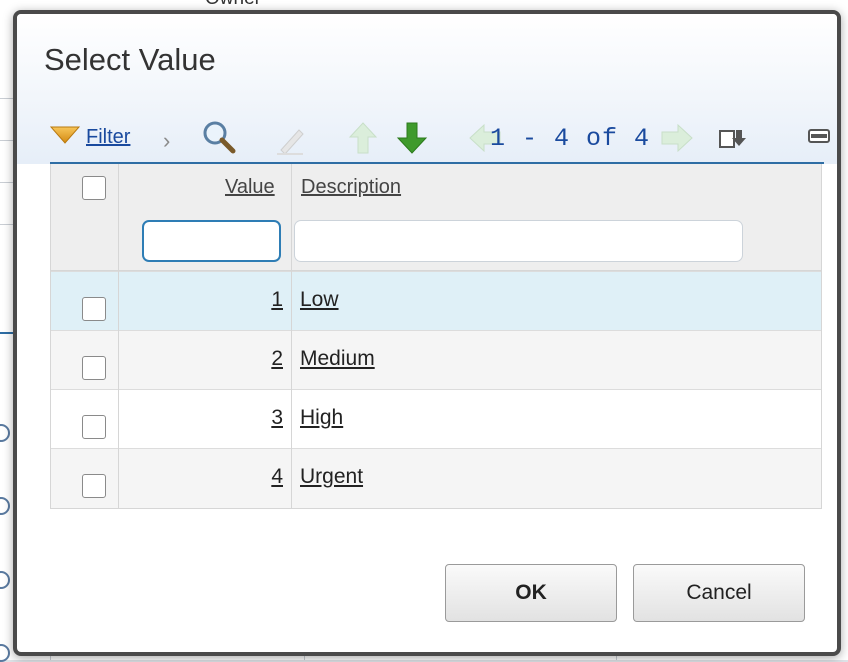 This screenshot has height=662, width=848. Describe the element at coordinates (319, 300) in the screenshot. I see `row-description: Low` at that location.